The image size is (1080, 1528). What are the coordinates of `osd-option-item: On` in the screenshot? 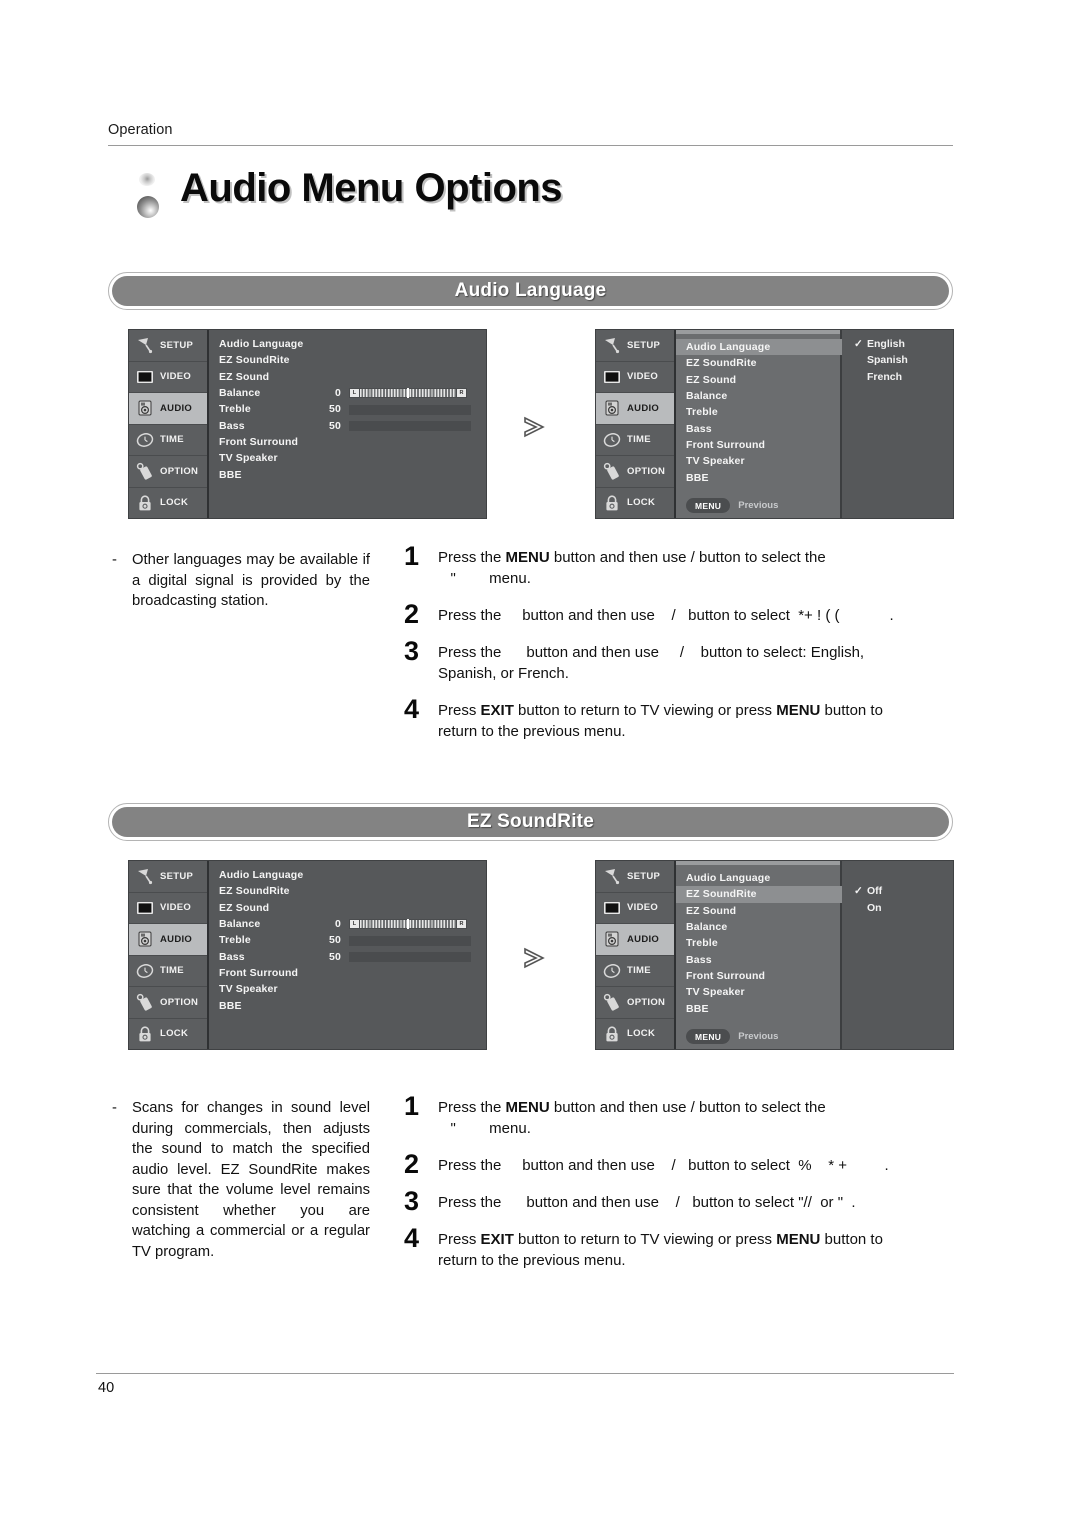 It's located at (903, 908).